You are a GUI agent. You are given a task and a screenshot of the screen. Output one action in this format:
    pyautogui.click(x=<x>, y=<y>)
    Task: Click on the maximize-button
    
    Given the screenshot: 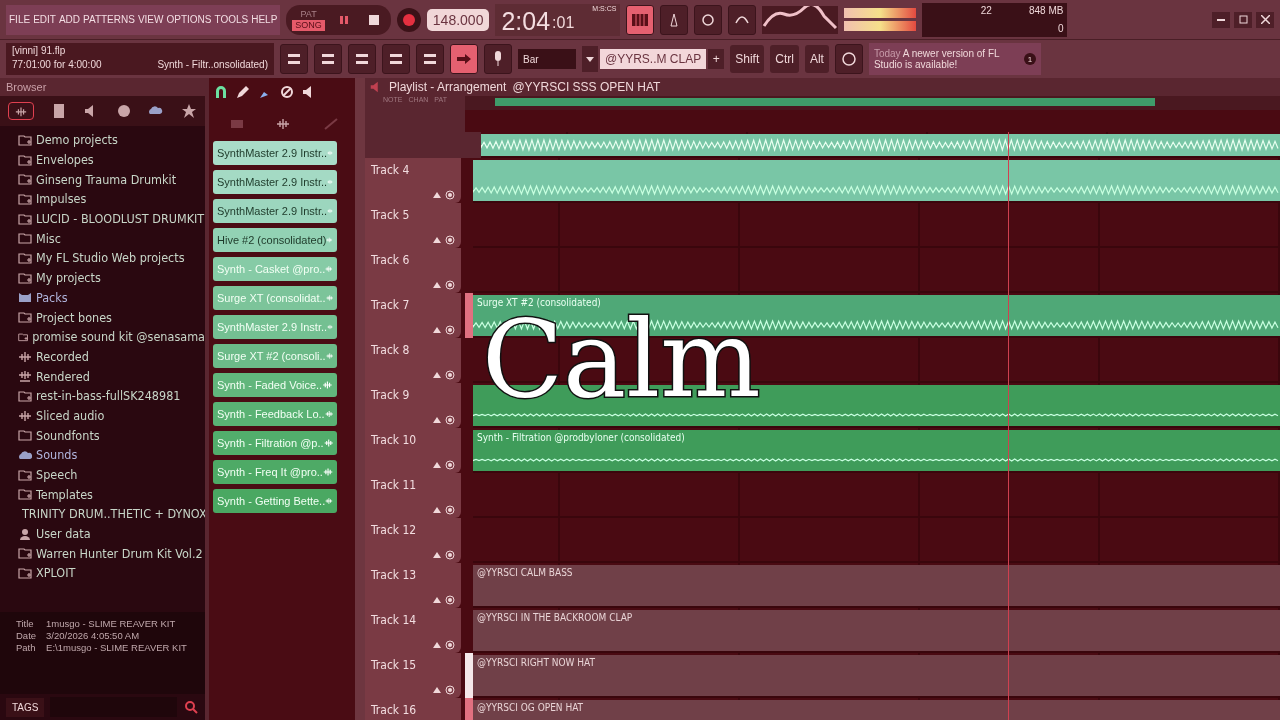 What is the action you would take?
    pyautogui.click(x=1243, y=19)
    